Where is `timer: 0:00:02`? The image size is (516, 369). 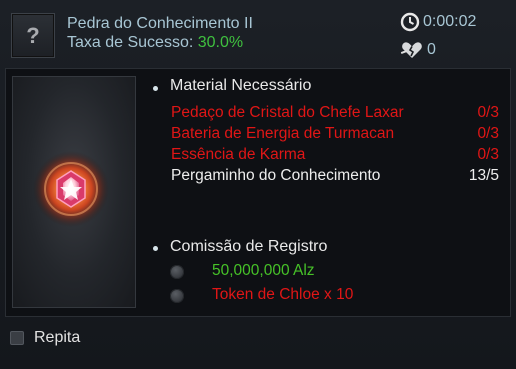
timer: 0:00:02 is located at coordinates (438, 22).